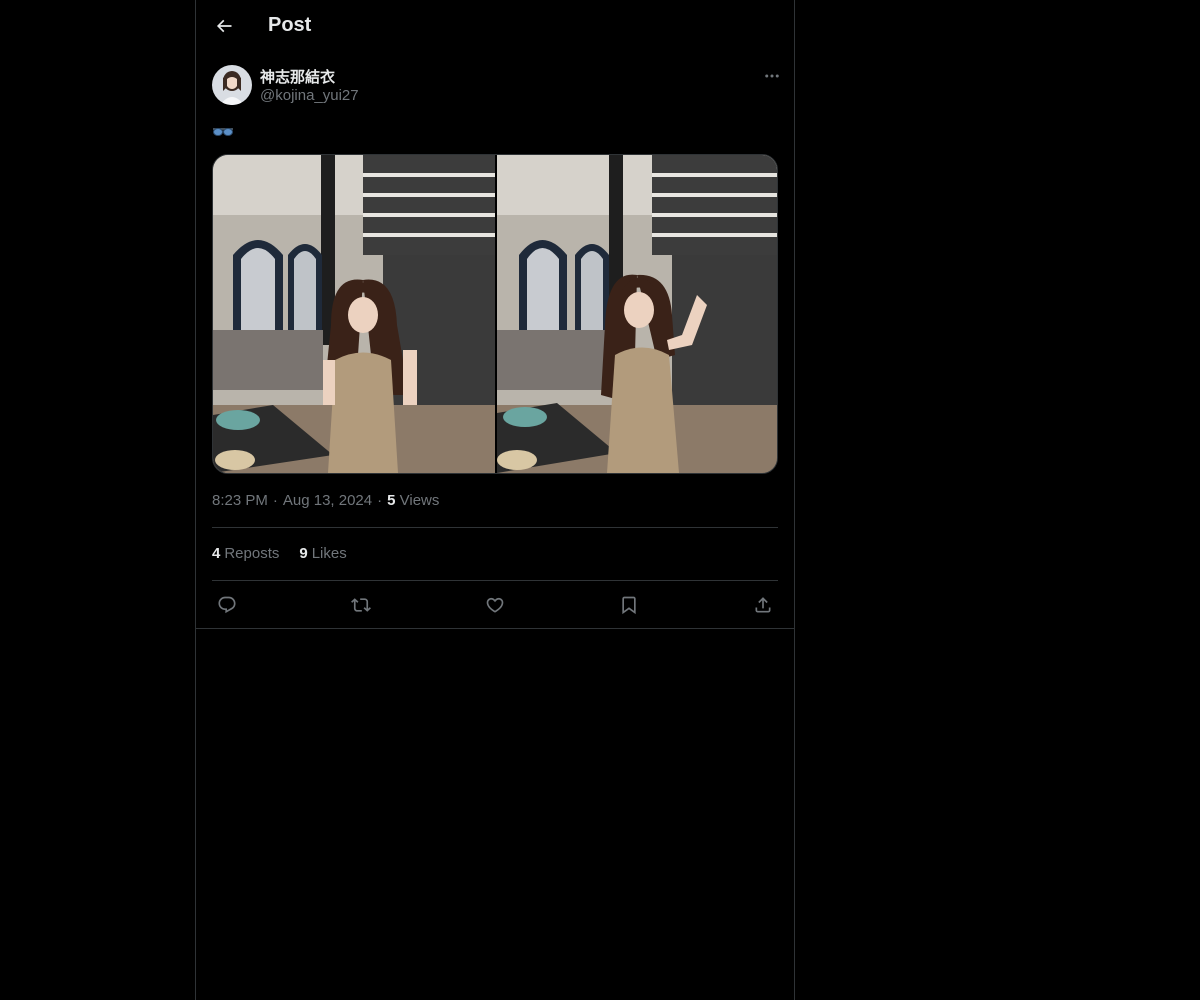 The width and height of the screenshot is (1200, 1000). I want to click on repost-button, so click(361, 605).